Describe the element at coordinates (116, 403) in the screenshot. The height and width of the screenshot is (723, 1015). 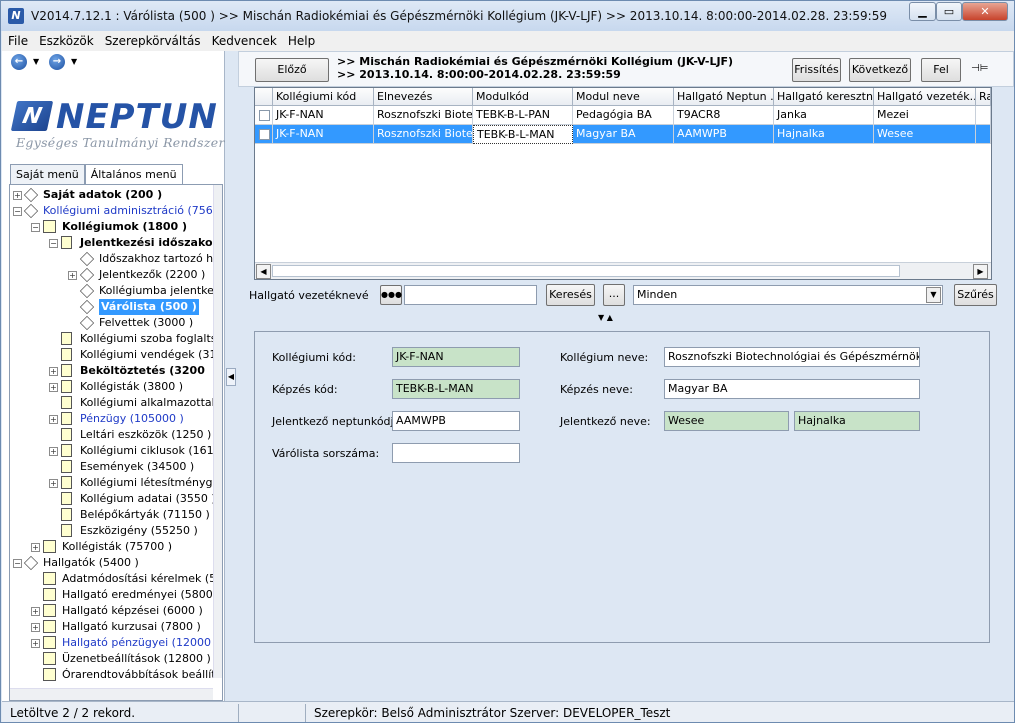
I see `tree-item: Kollégiumi alkalmazottak (` at that location.